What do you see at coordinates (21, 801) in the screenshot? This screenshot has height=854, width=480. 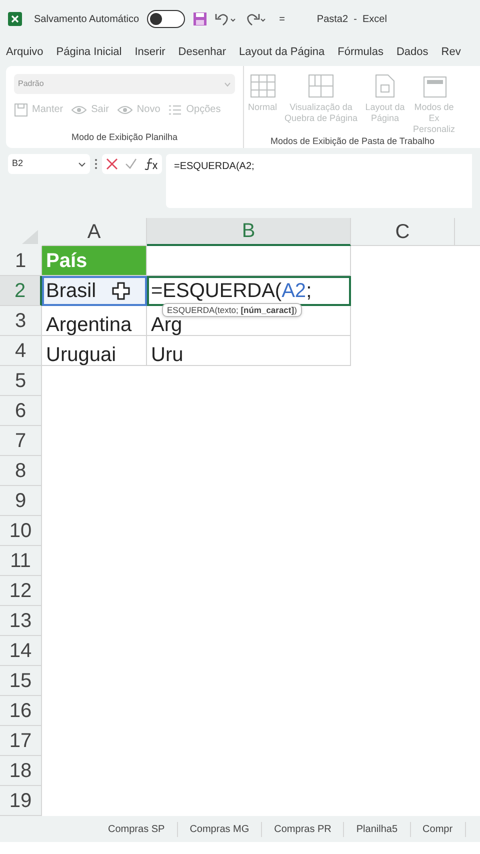 I see `row-header: 19` at bounding box center [21, 801].